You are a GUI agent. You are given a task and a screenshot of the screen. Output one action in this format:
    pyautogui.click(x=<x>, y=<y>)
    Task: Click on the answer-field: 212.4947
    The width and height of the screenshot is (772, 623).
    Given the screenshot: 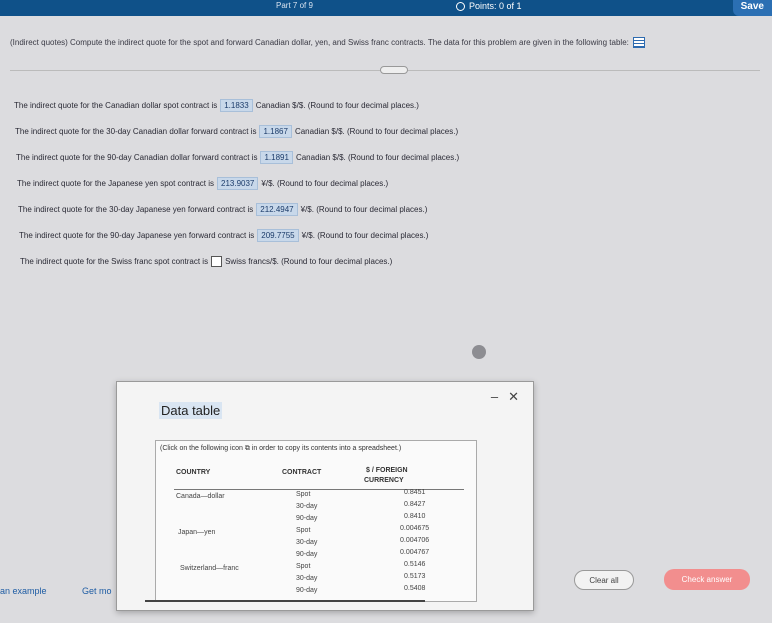 What is the action you would take?
    pyautogui.click(x=277, y=209)
    